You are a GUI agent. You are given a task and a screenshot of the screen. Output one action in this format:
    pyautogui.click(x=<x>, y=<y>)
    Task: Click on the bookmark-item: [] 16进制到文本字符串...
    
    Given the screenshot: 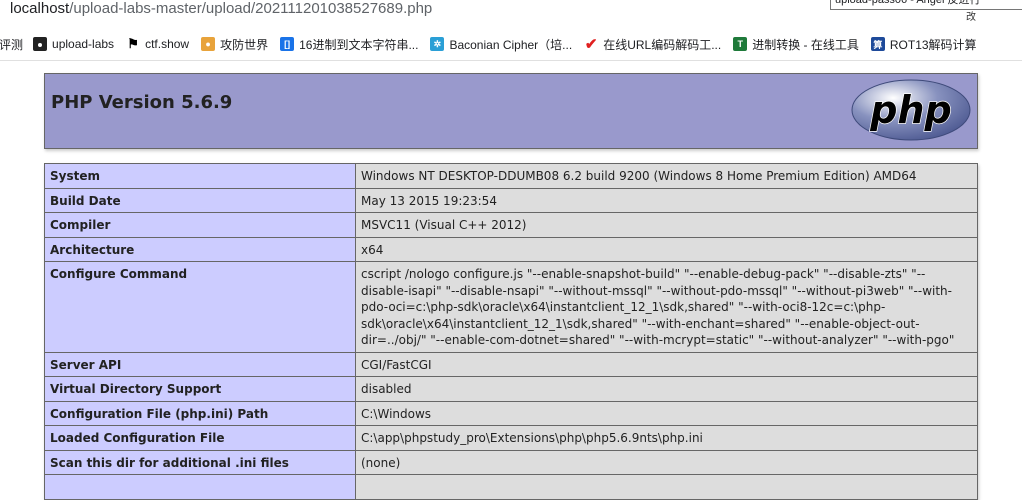 What is the action you would take?
    pyautogui.click(x=349, y=44)
    